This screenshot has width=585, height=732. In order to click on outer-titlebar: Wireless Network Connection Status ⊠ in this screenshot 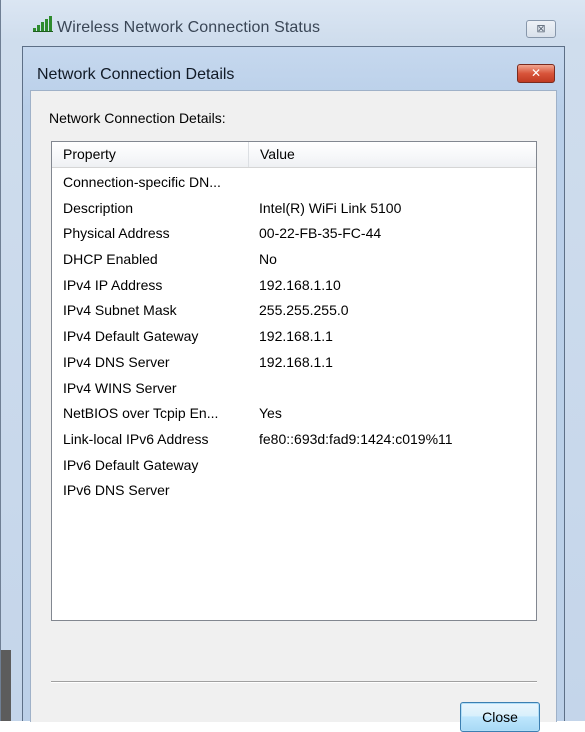, I will do `click(293, 22)`.